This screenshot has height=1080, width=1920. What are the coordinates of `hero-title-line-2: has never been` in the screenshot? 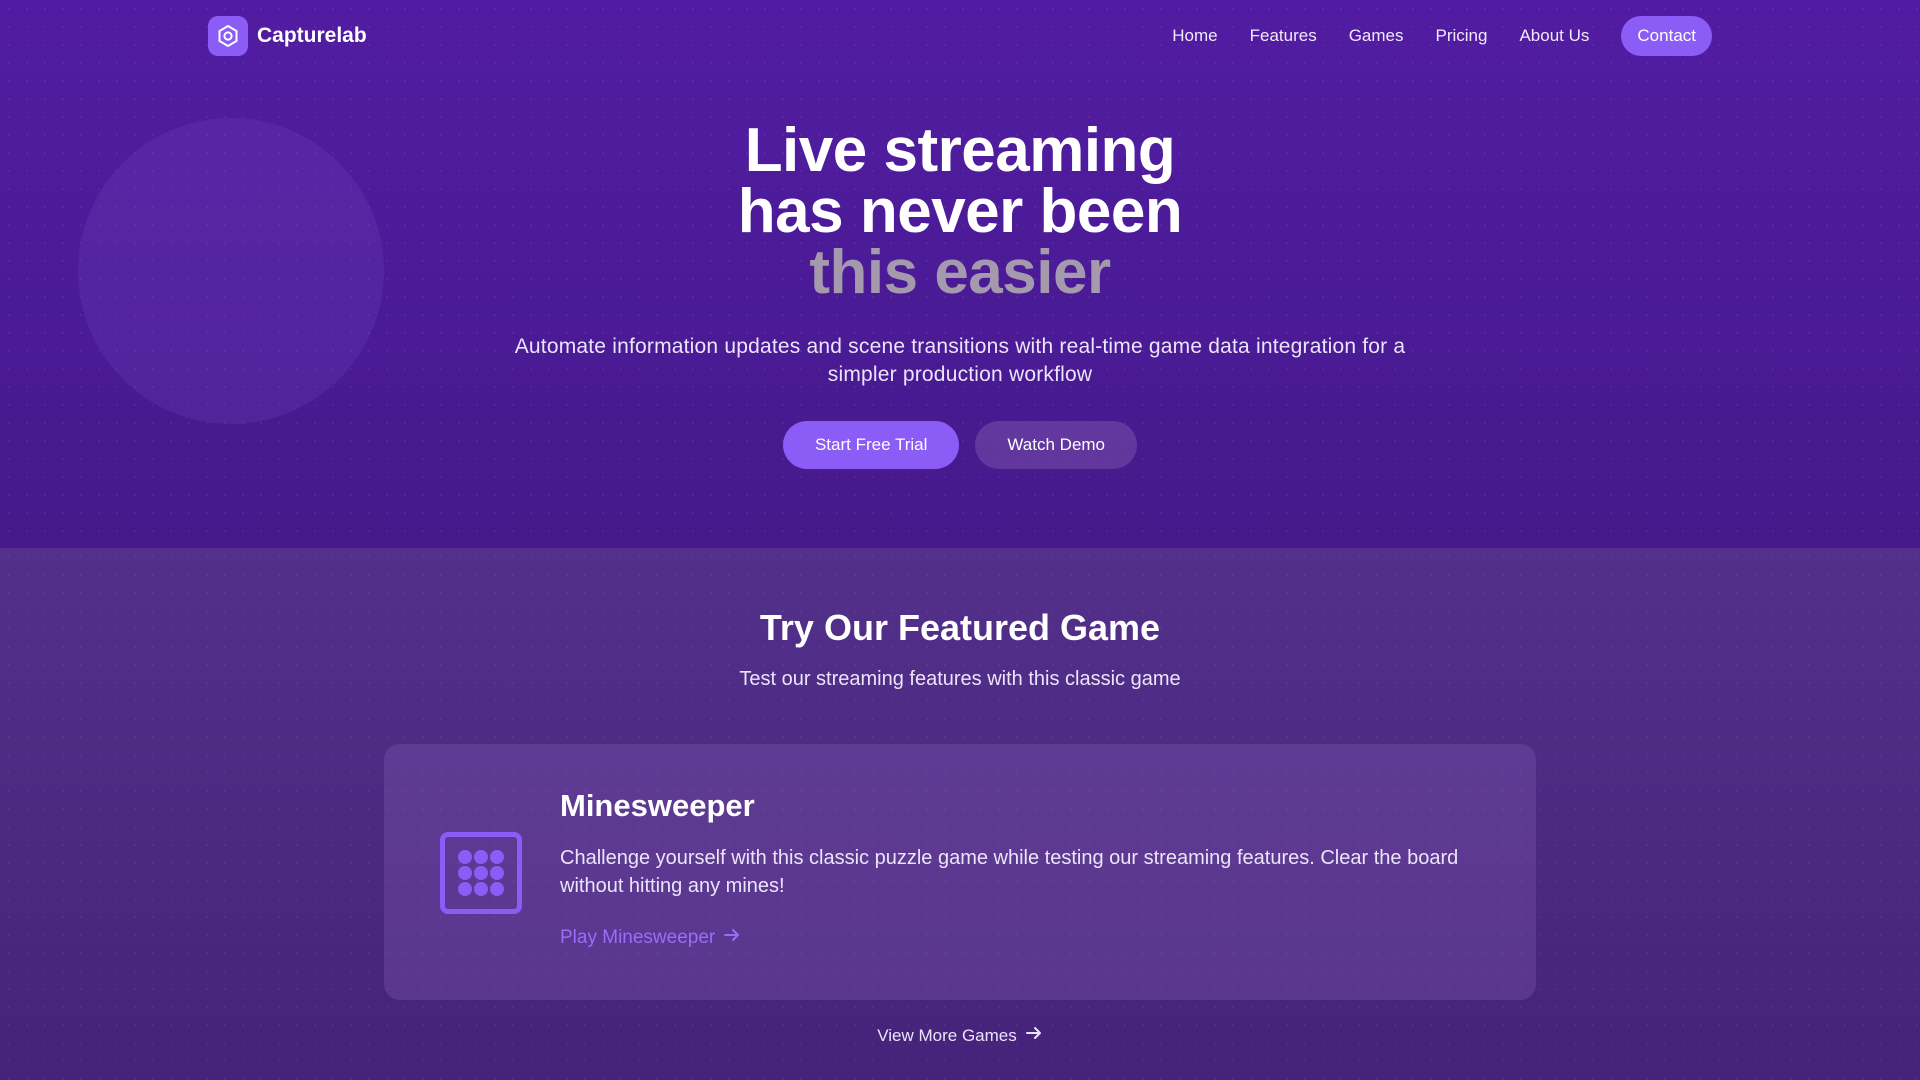 It's located at (960, 211).